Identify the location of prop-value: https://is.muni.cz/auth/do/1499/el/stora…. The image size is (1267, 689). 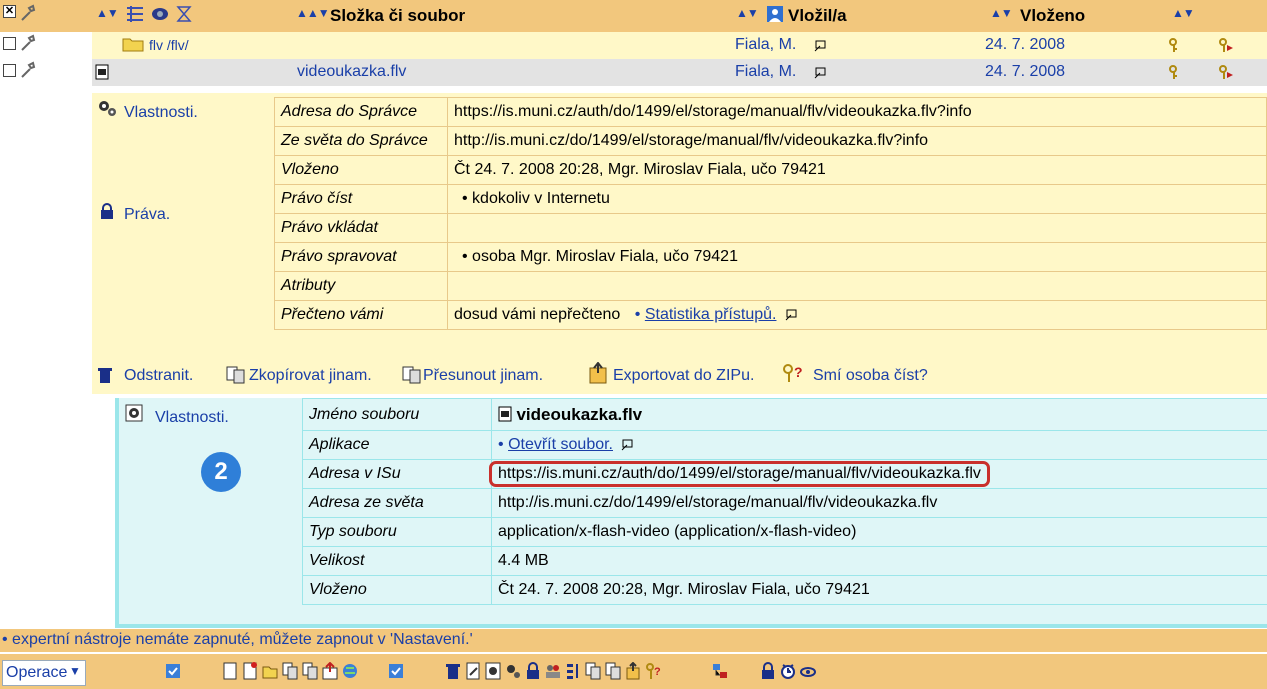
(878, 474).